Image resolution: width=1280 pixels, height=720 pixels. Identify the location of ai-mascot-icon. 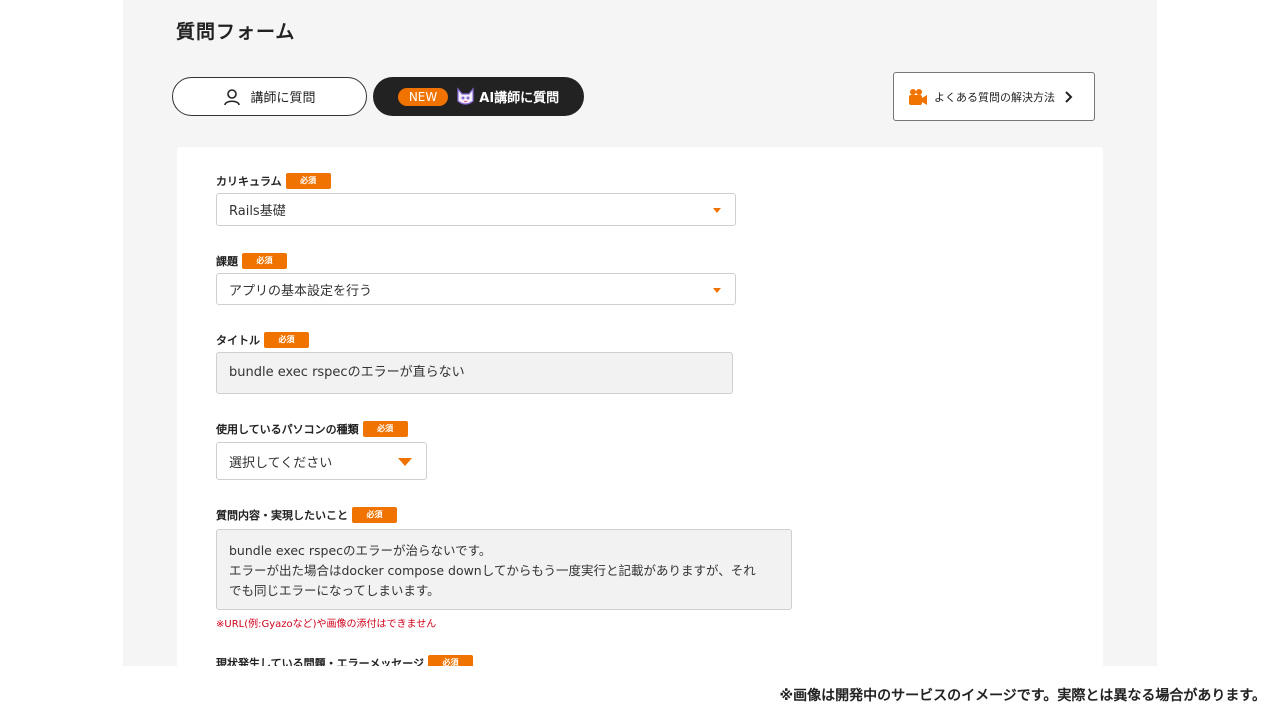
(465, 96).